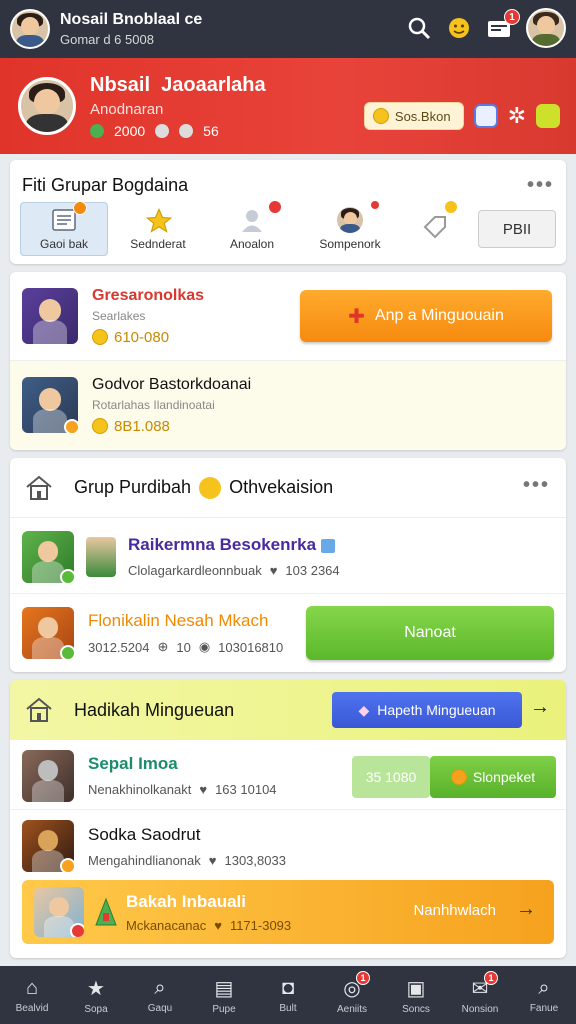 The image size is (576, 1024). What do you see at coordinates (178, 106) in the screenshot?
I see `profile-info: Nbsail Jaoaarlaha Anodnaran 2000 56` at bounding box center [178, 106].